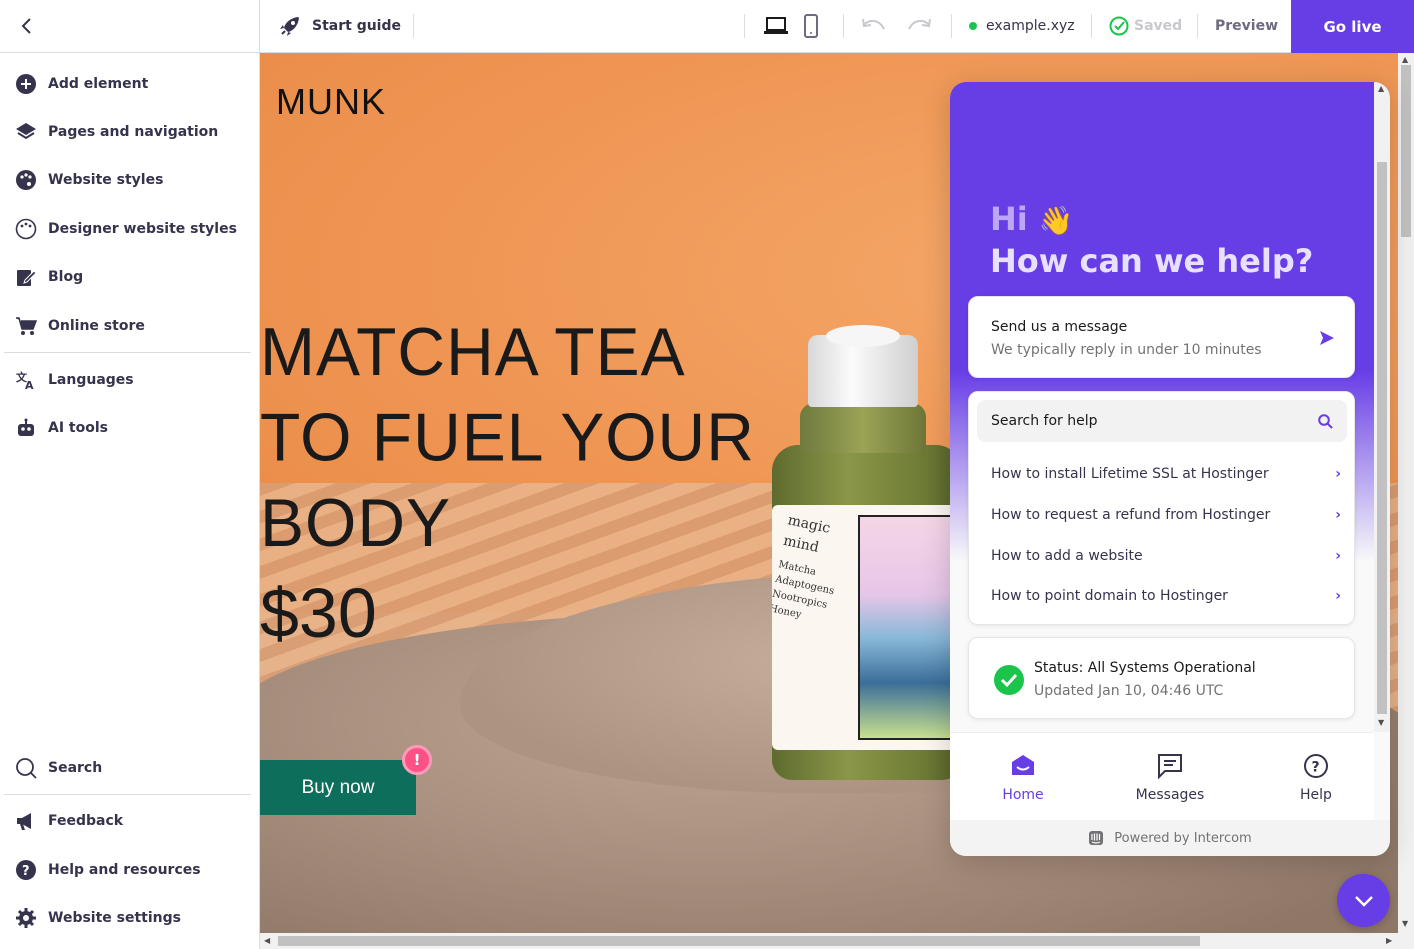  Describe the element at coordinates (133, 132) in the screenshot. I see `sidebar-item-label: Pages and navigation` at that location.